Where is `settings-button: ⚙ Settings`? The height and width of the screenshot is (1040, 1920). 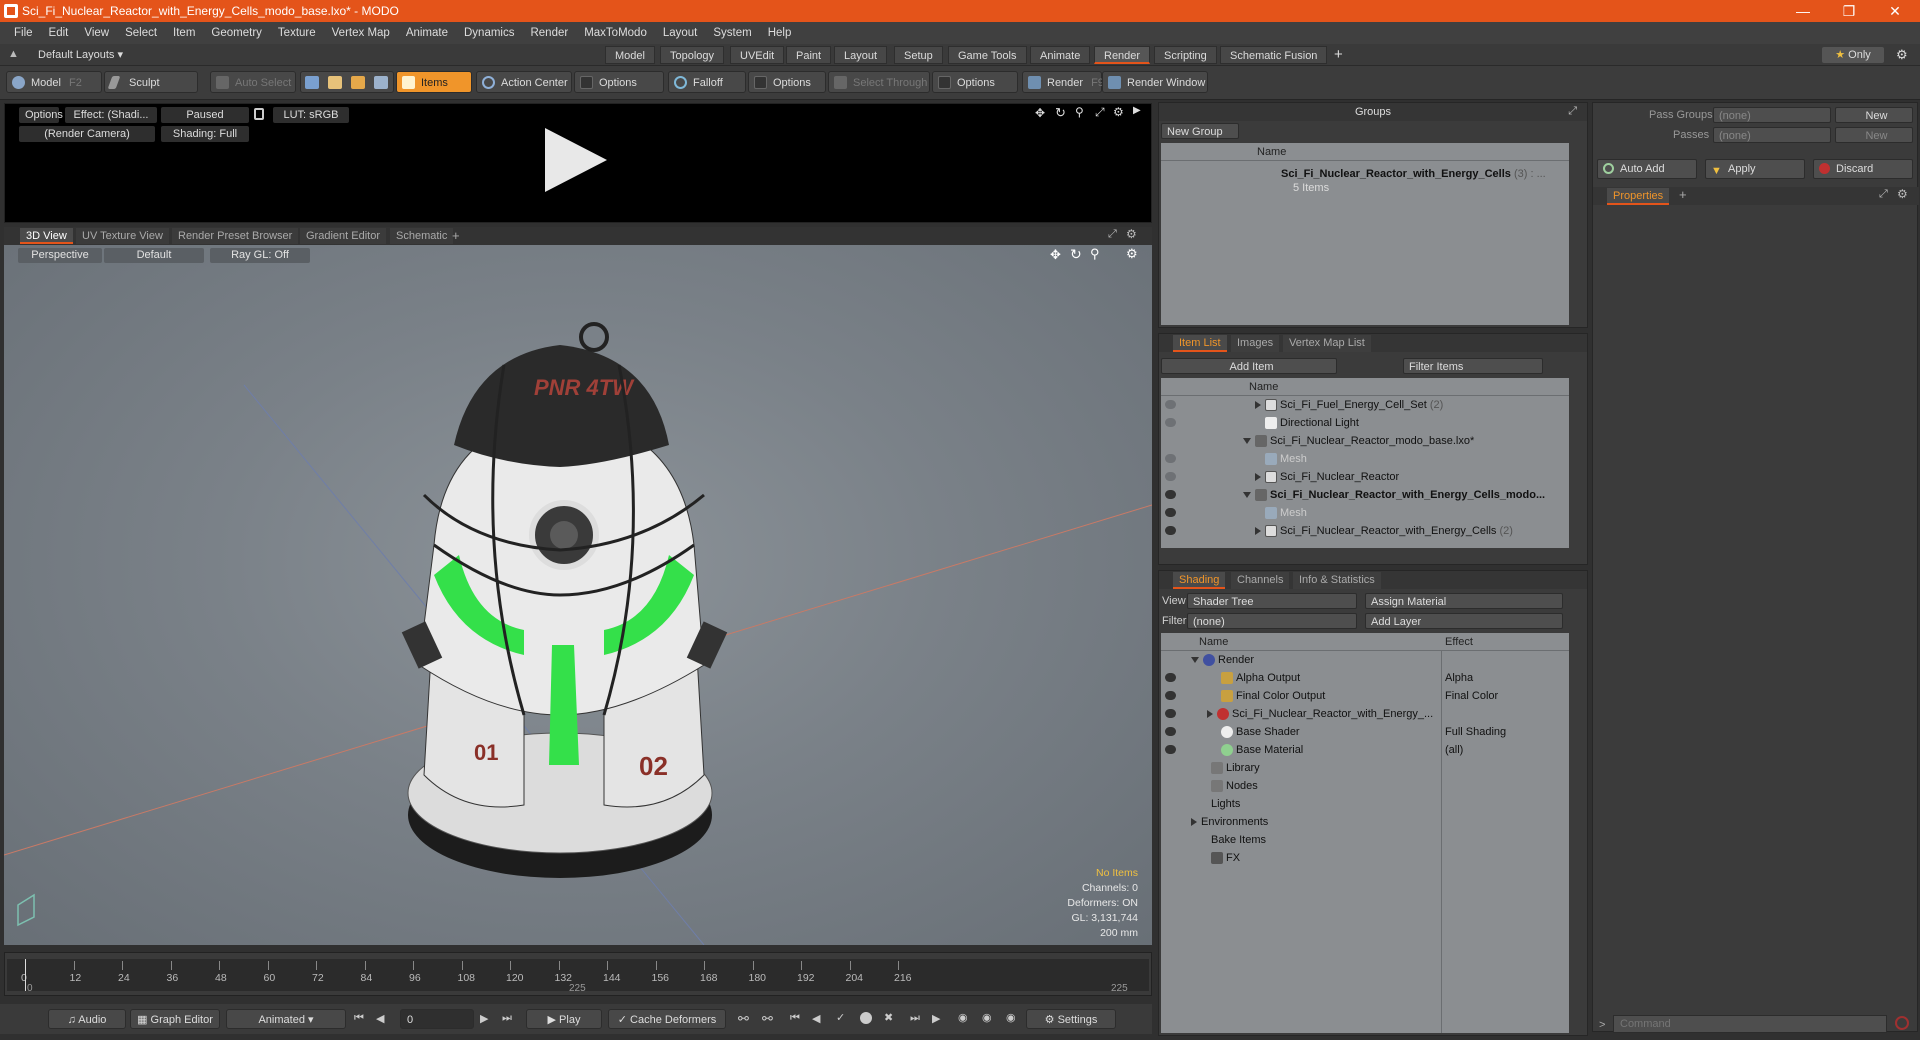
settings-button: ⚙ Settings is located at coordinates (1071, 1019).